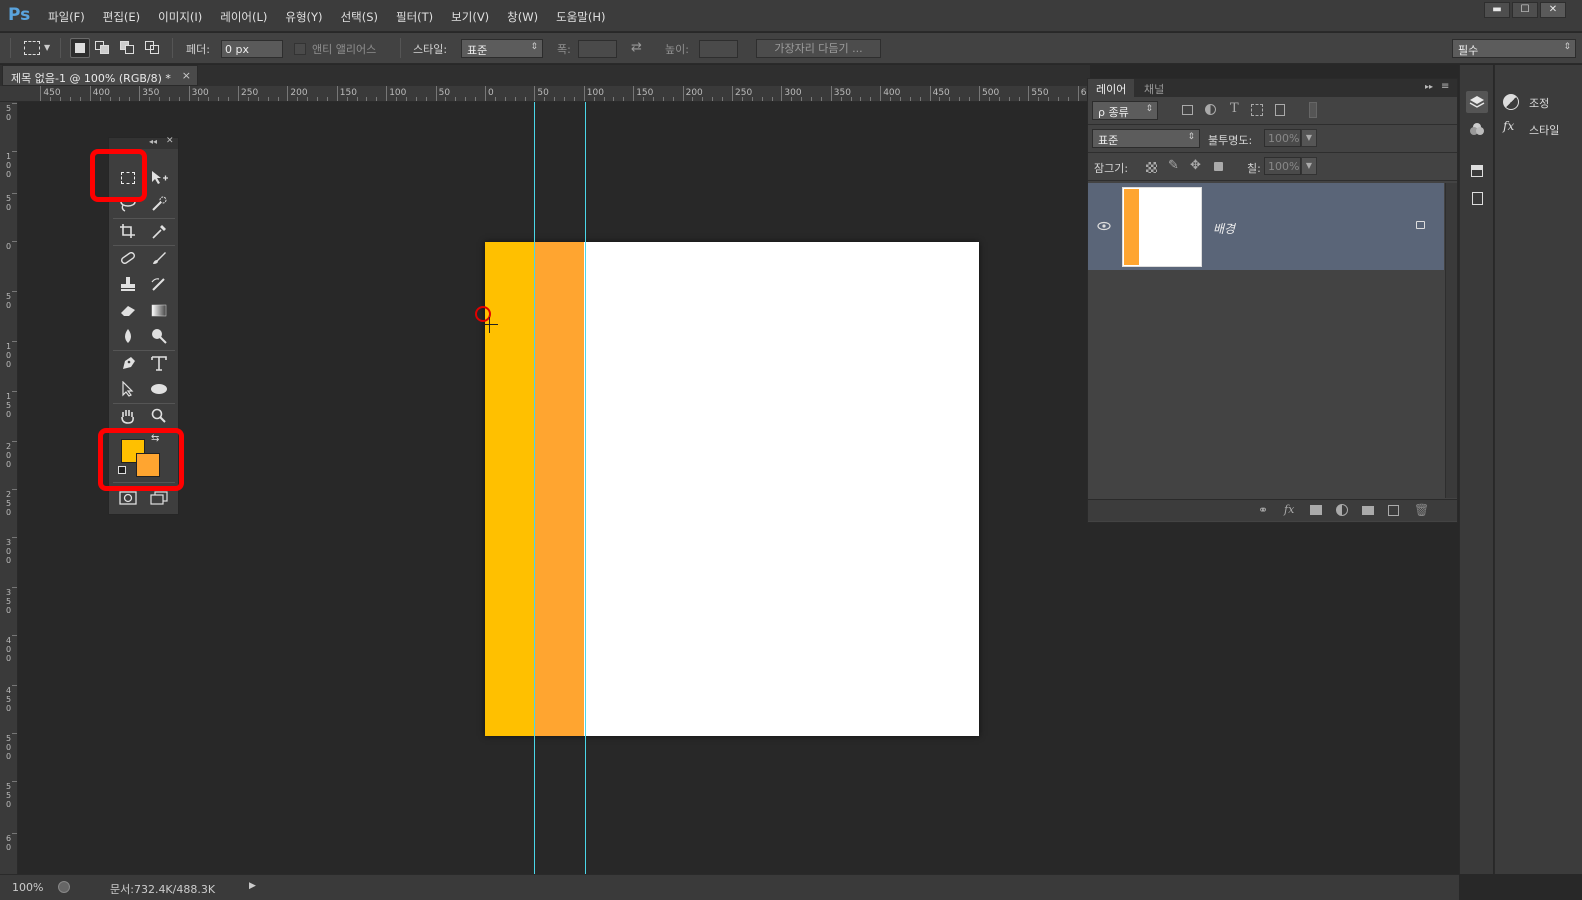 The width and height of the screenshot is (1582, 900). I want to click on menu-layer: 레이어(L), so click(243, 17).